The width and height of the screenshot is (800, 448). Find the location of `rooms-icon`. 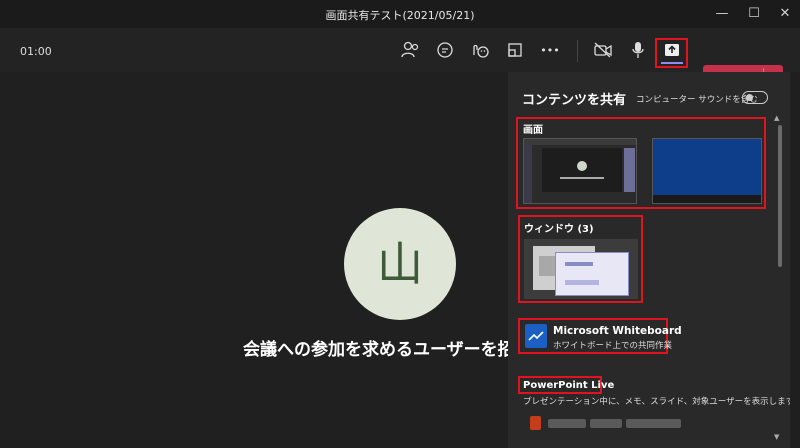

rooms-icon is located at coordinates (515, 50).